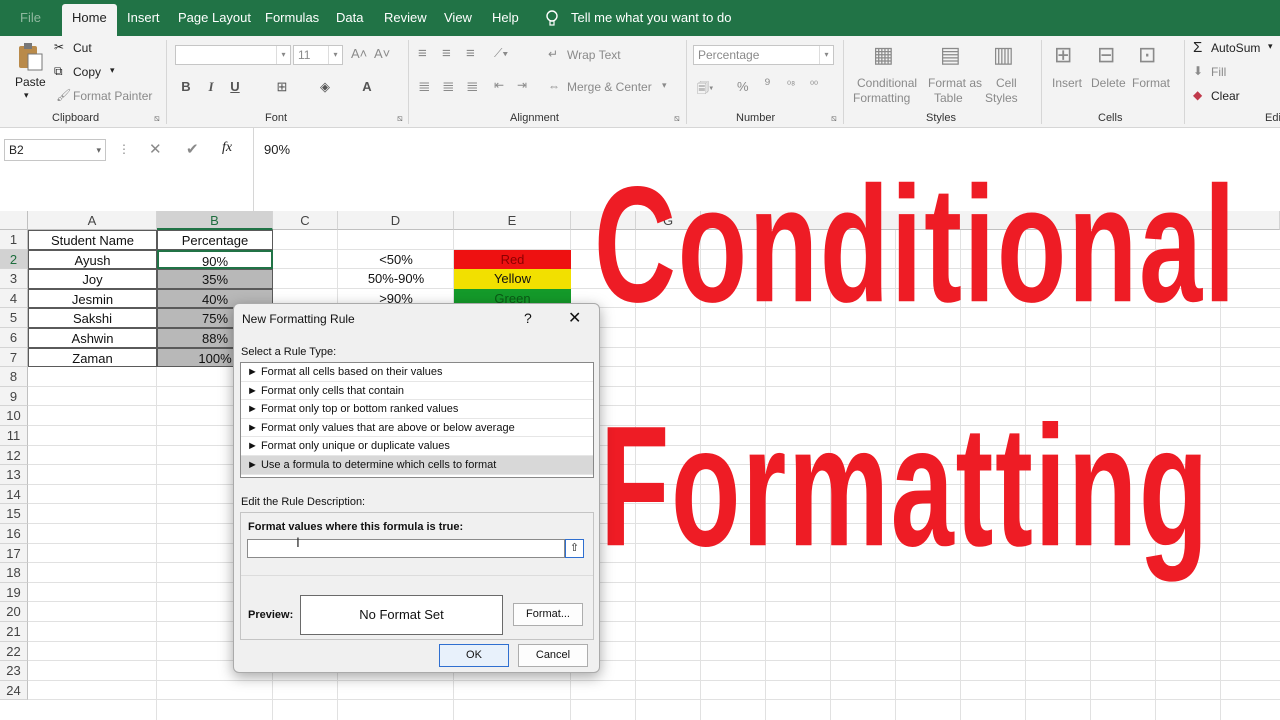 The height and width of the screenshot is (720, 1280). Describe the element at coordinates (215, 220) in the screenshot. I see `col-header-b: B` at that location.